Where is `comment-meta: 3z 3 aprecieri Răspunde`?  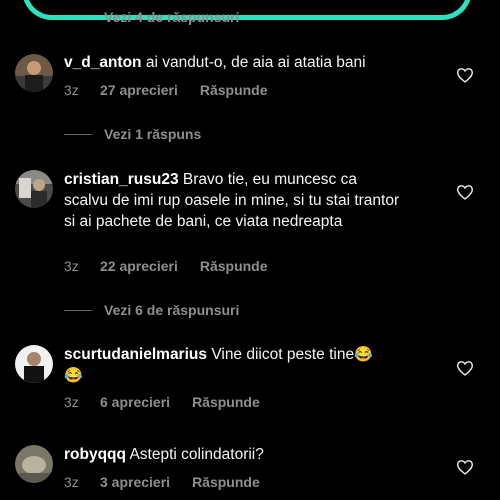
comment-meta: 3z 3 aprecieri Răspunde is located at coordinates (162, 482).